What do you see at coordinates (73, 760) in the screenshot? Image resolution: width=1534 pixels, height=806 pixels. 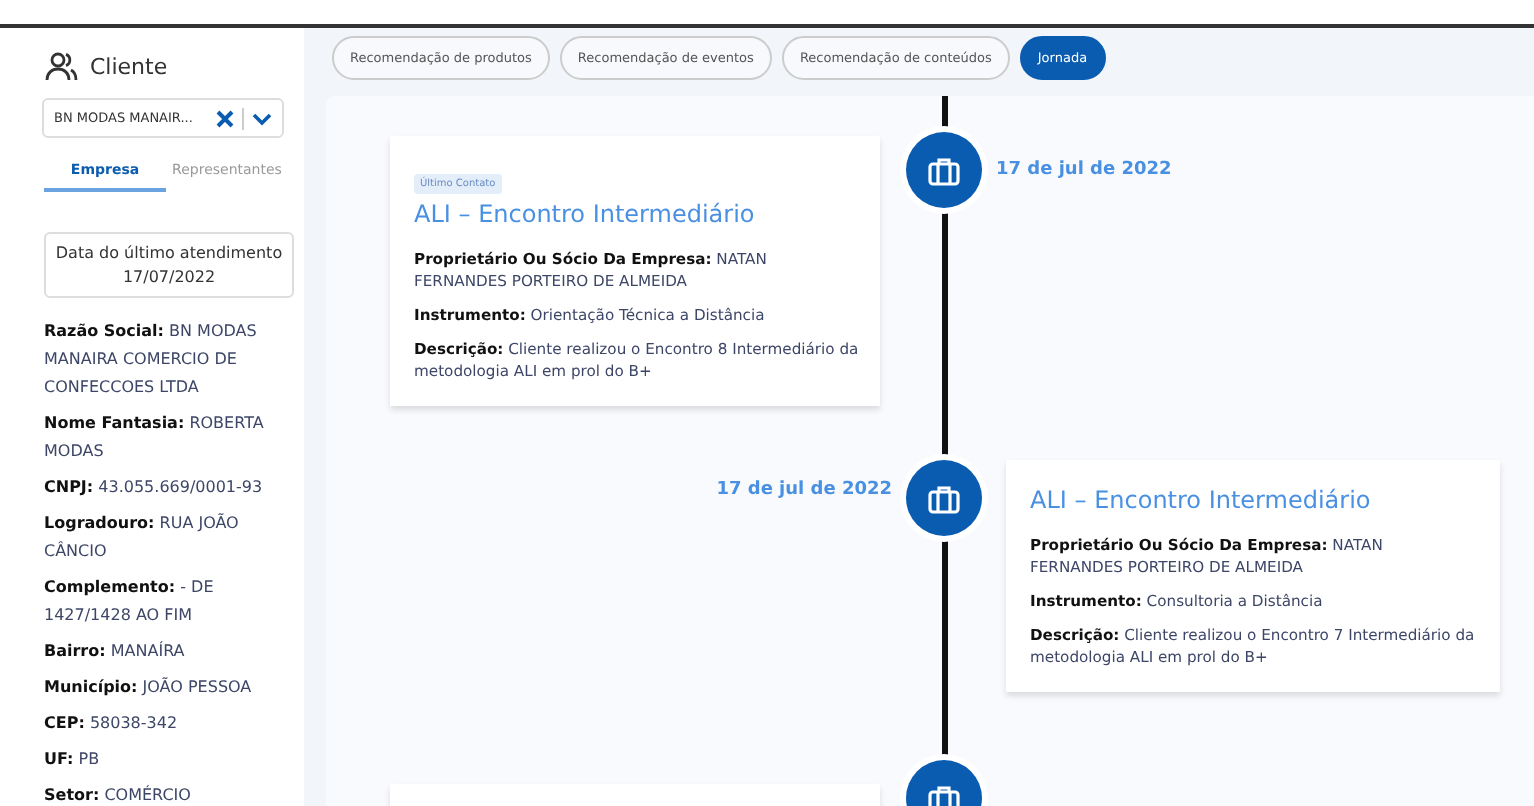 I see `field-text: UF: PB` at bounding box center [73, 760].